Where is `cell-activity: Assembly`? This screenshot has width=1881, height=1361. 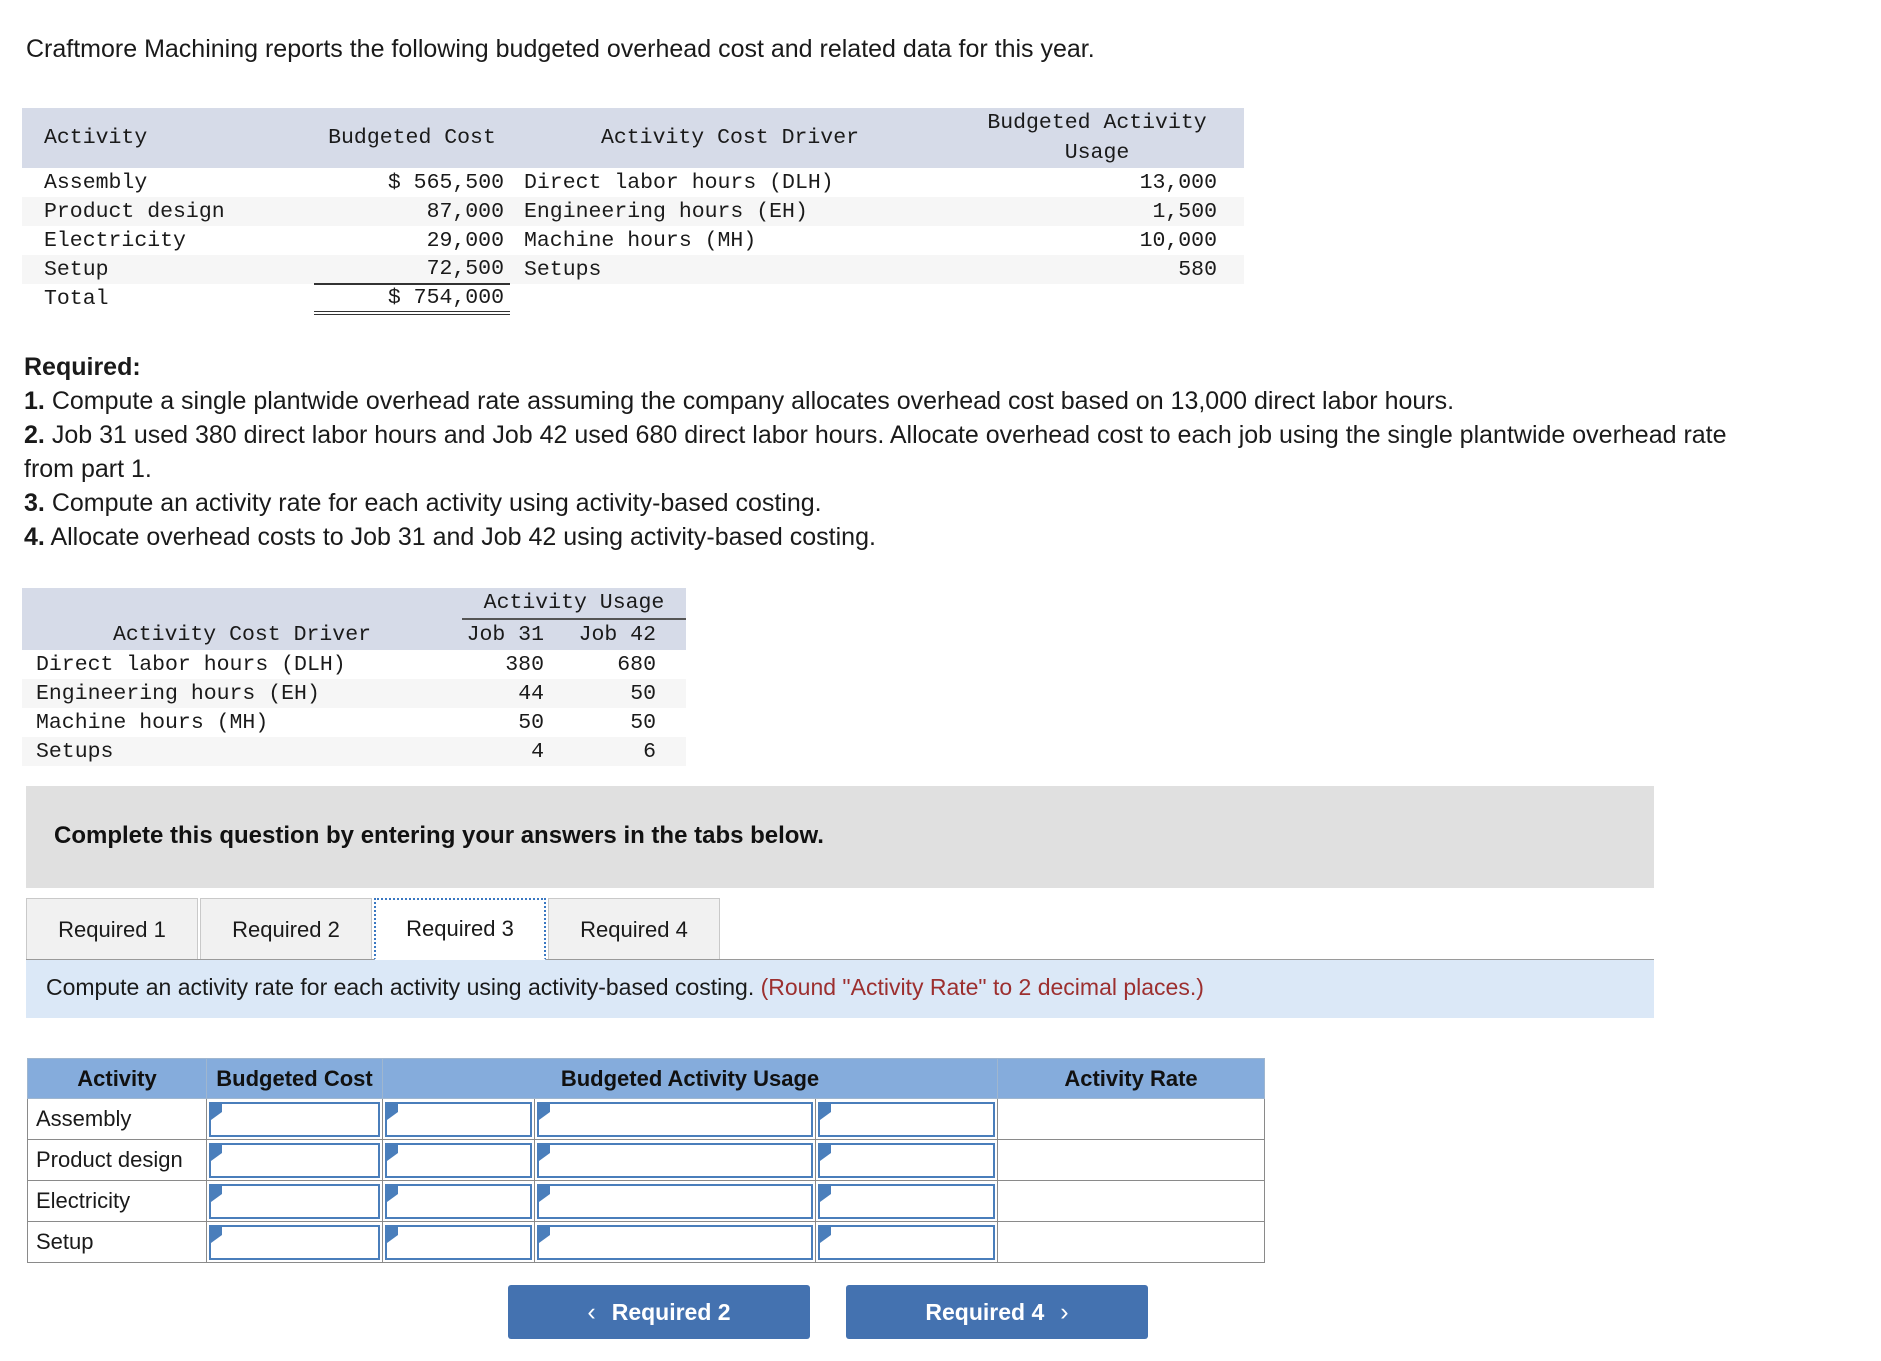 cell-activity: Assembly is located at coordinates (96, 182).